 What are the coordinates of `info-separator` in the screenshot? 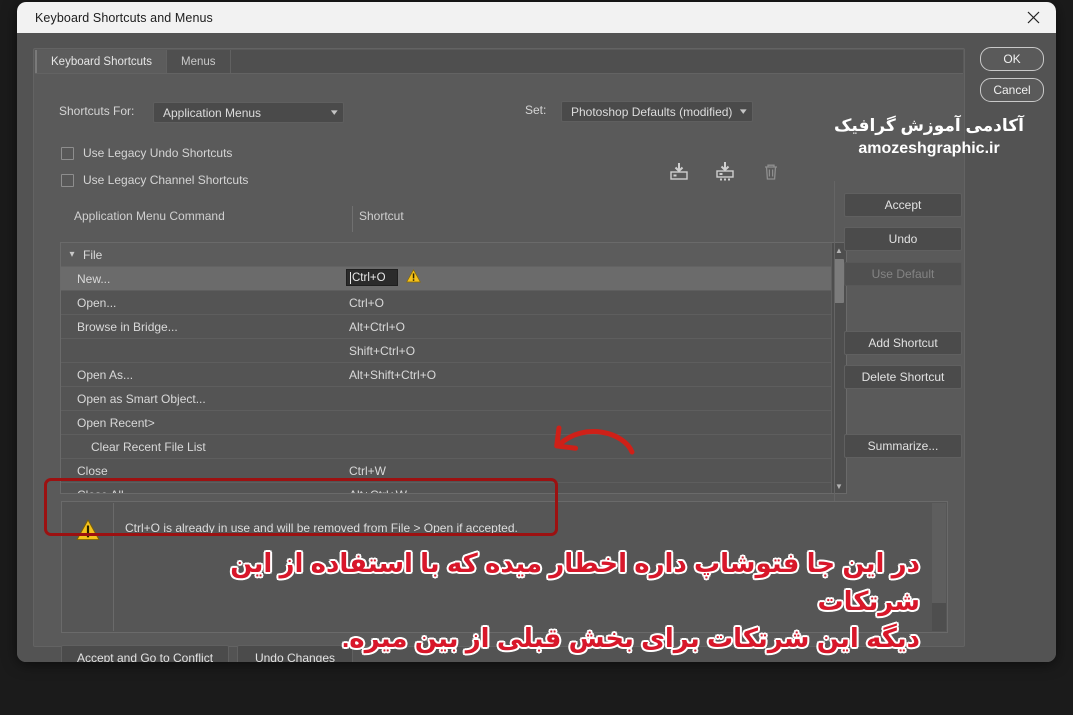 It's located at (113, 567).